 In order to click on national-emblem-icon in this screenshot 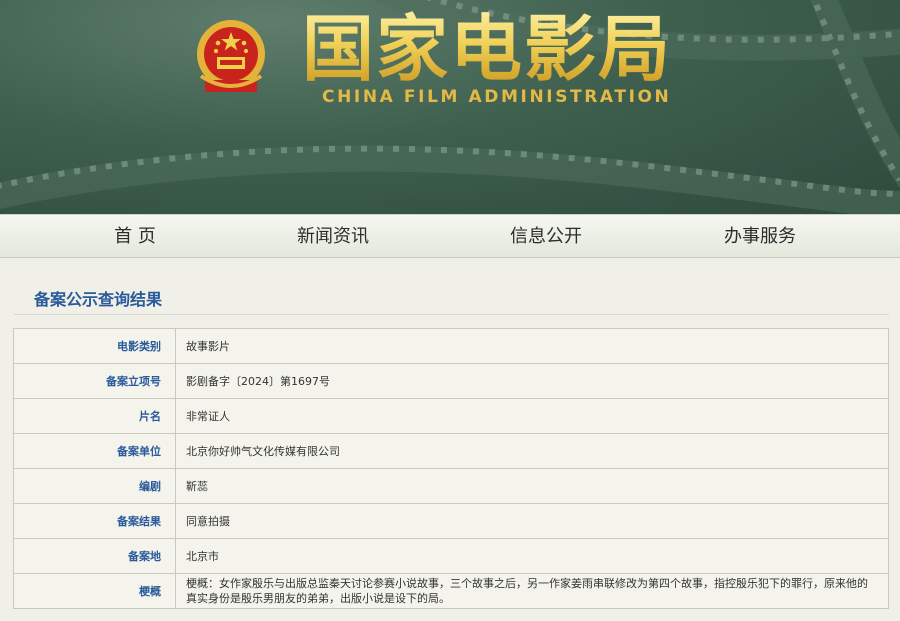, I will do `click(231, 56)`.